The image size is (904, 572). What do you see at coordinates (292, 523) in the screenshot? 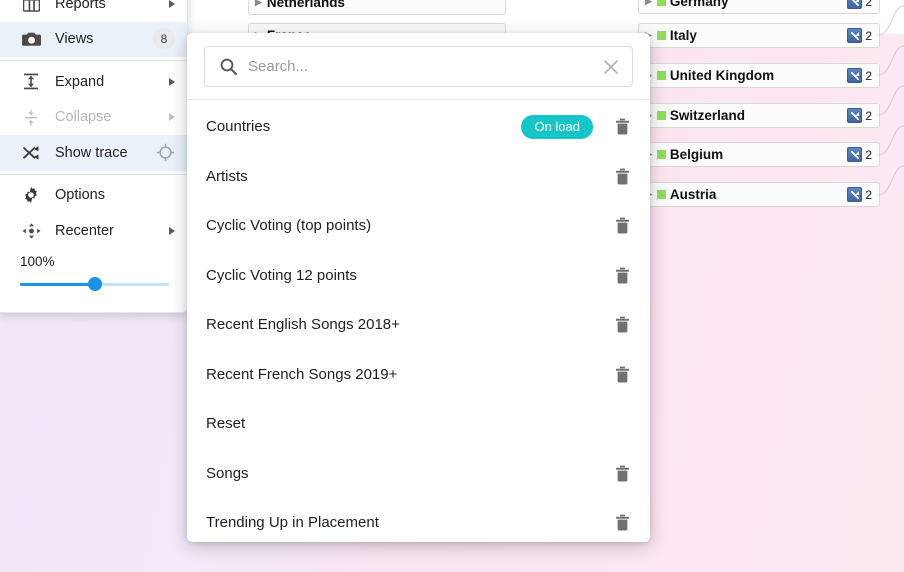
I see `view-name: Trending Up in Placement` at bounding box center [292, 523].